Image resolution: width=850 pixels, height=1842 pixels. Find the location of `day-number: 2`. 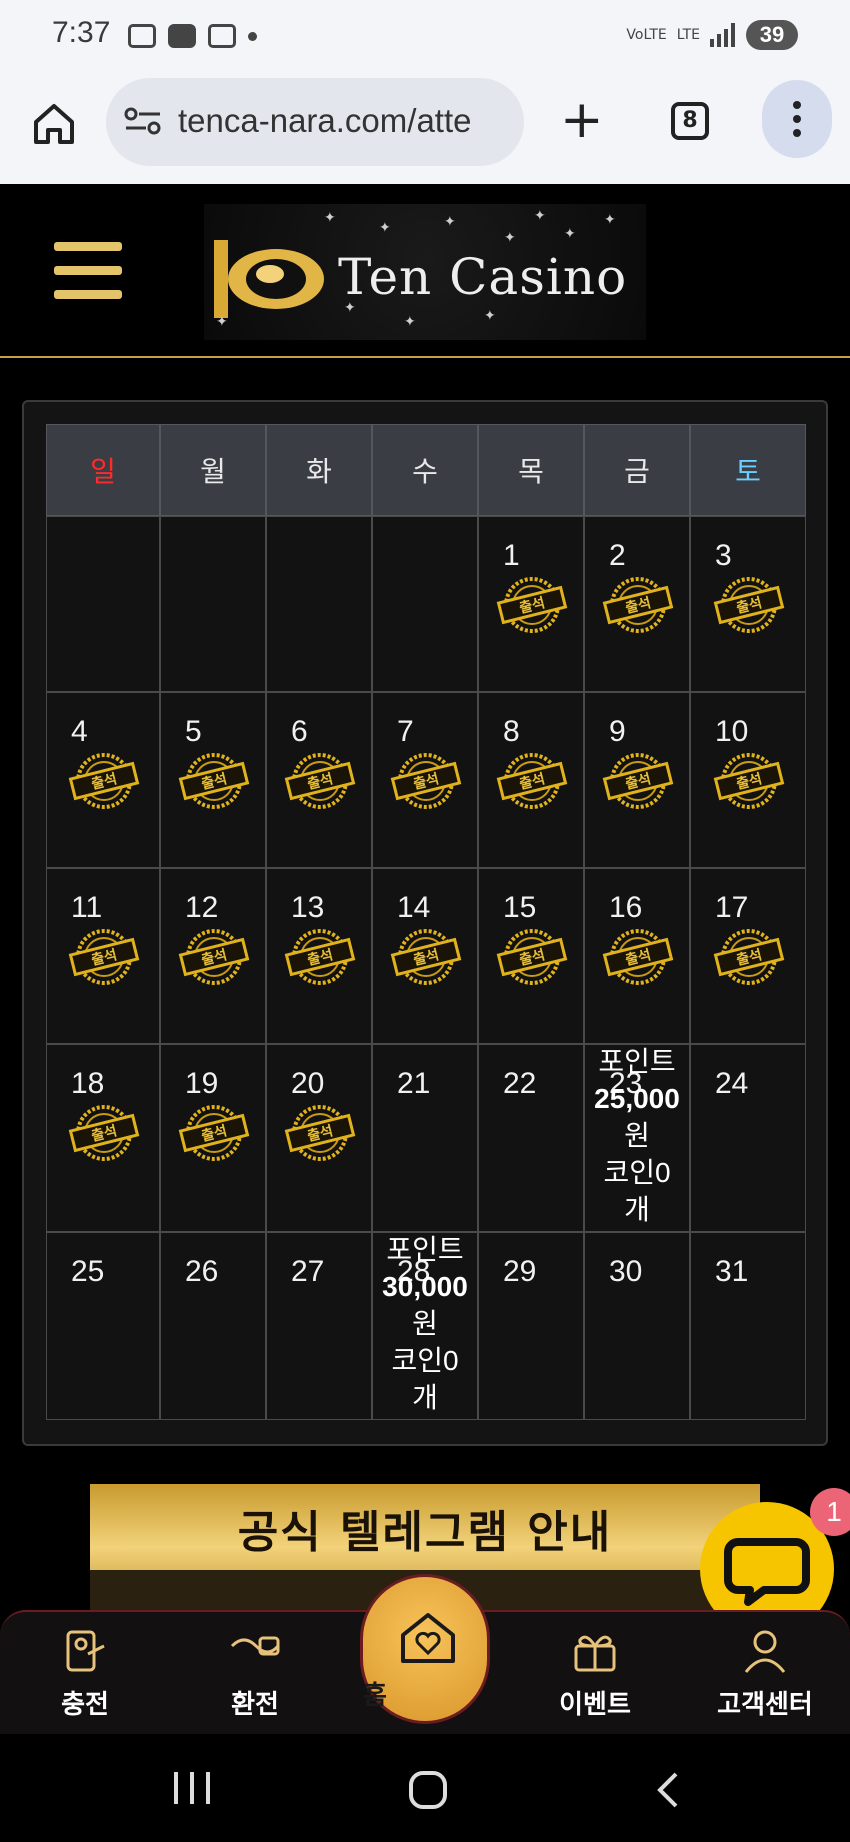

day-number: 2 is located at coordinates (617, 555).